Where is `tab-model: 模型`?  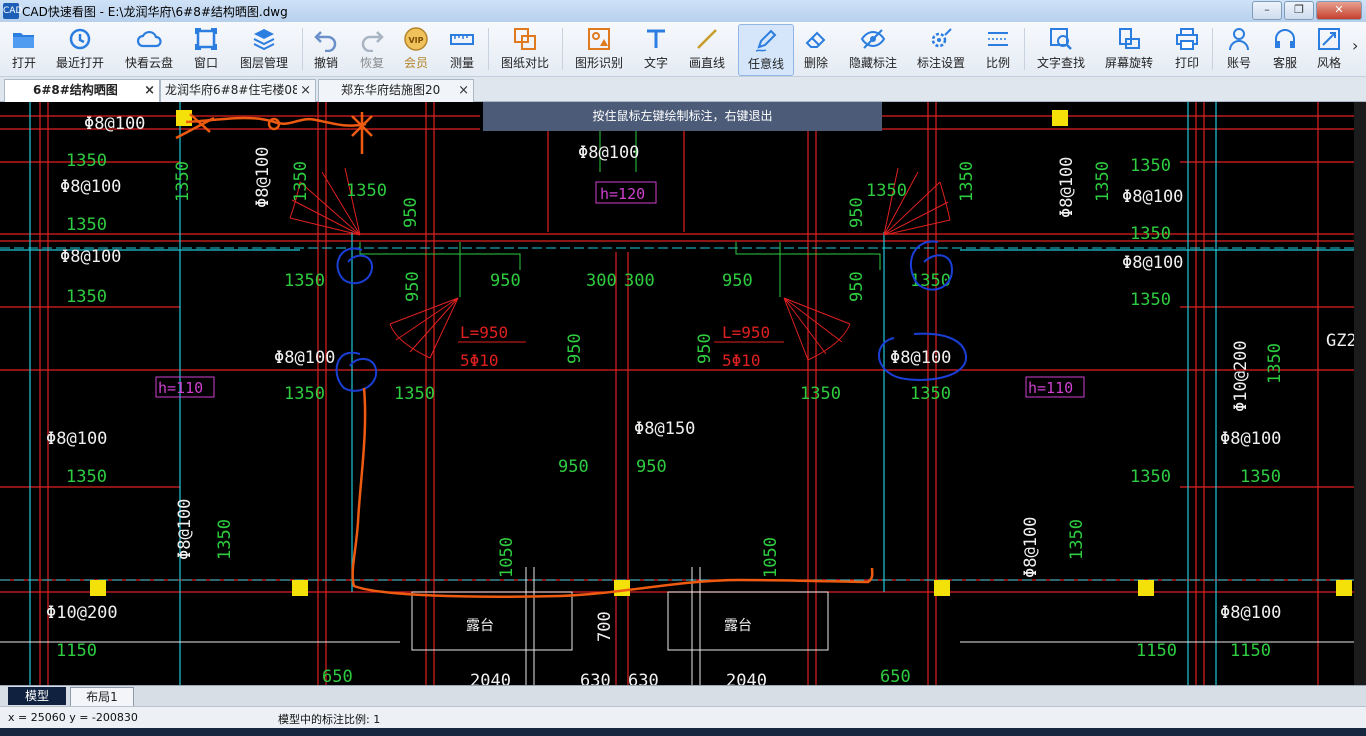 tab-model: 模型 is located at coordinates (37, 696).